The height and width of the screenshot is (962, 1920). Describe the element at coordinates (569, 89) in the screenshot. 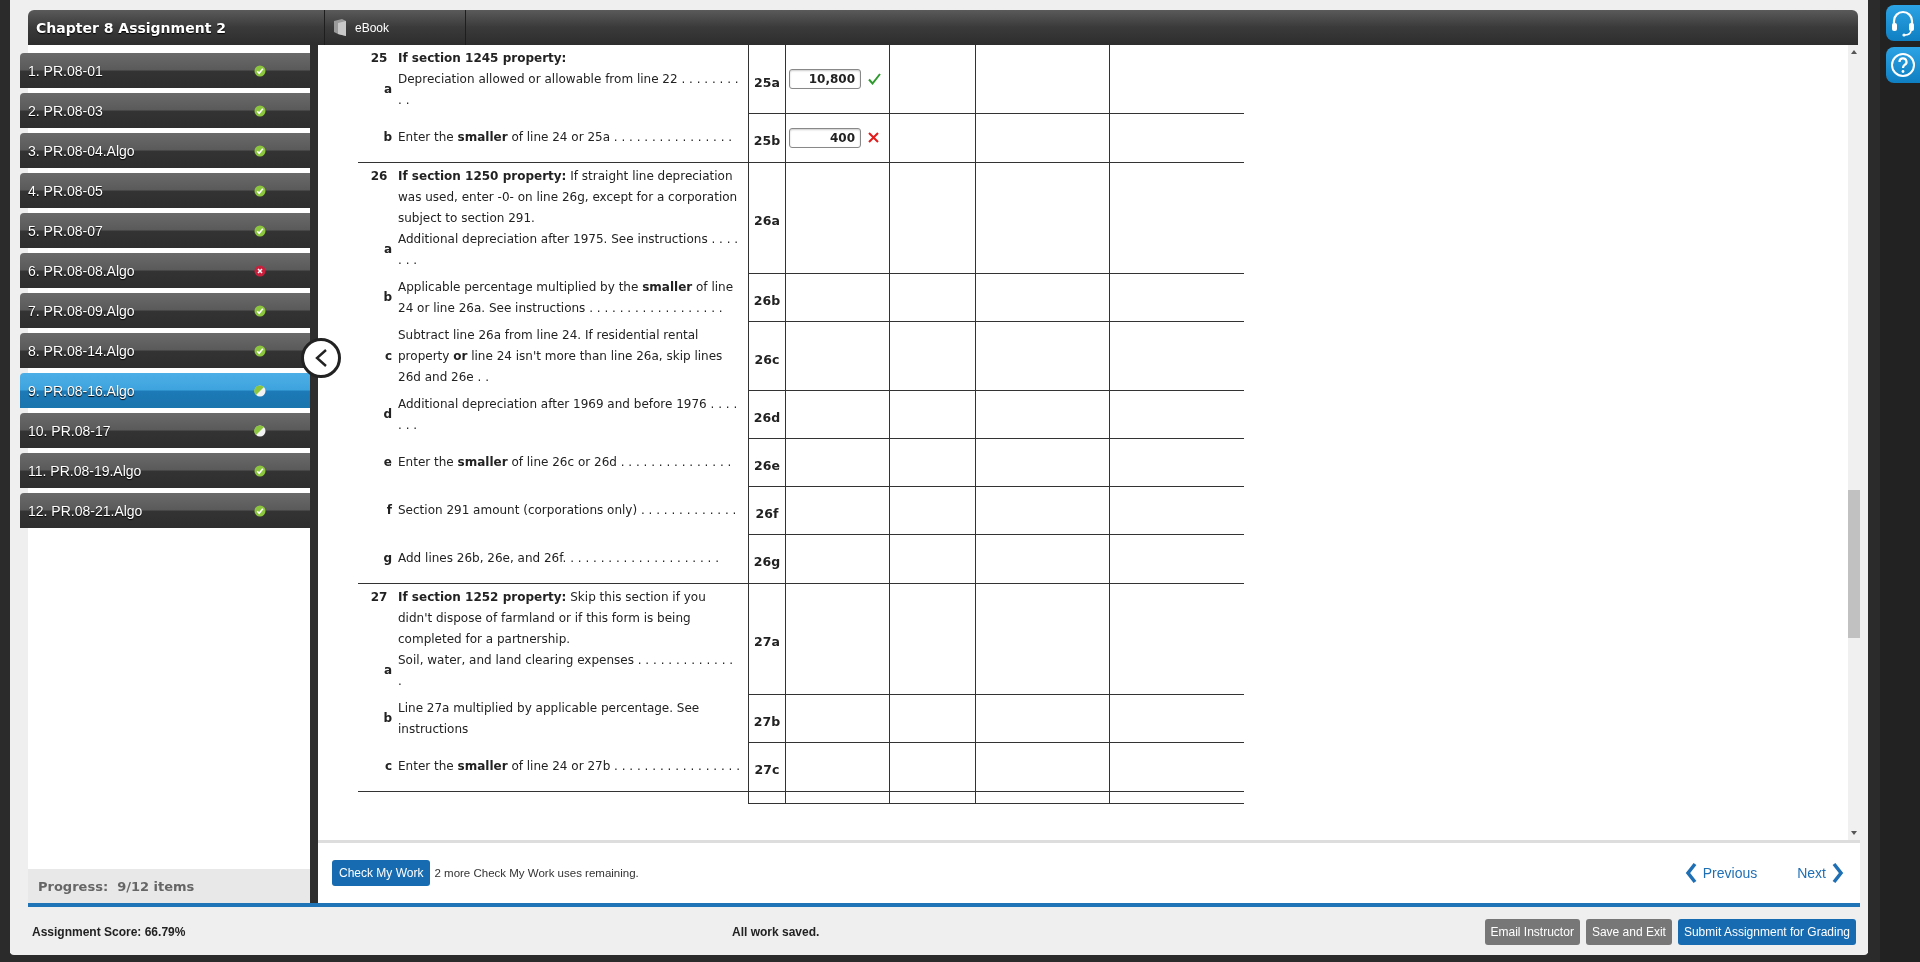

I see `line-description: Depreciation allowed or allowable from line 22 . . . . . . . . . .` at that location.